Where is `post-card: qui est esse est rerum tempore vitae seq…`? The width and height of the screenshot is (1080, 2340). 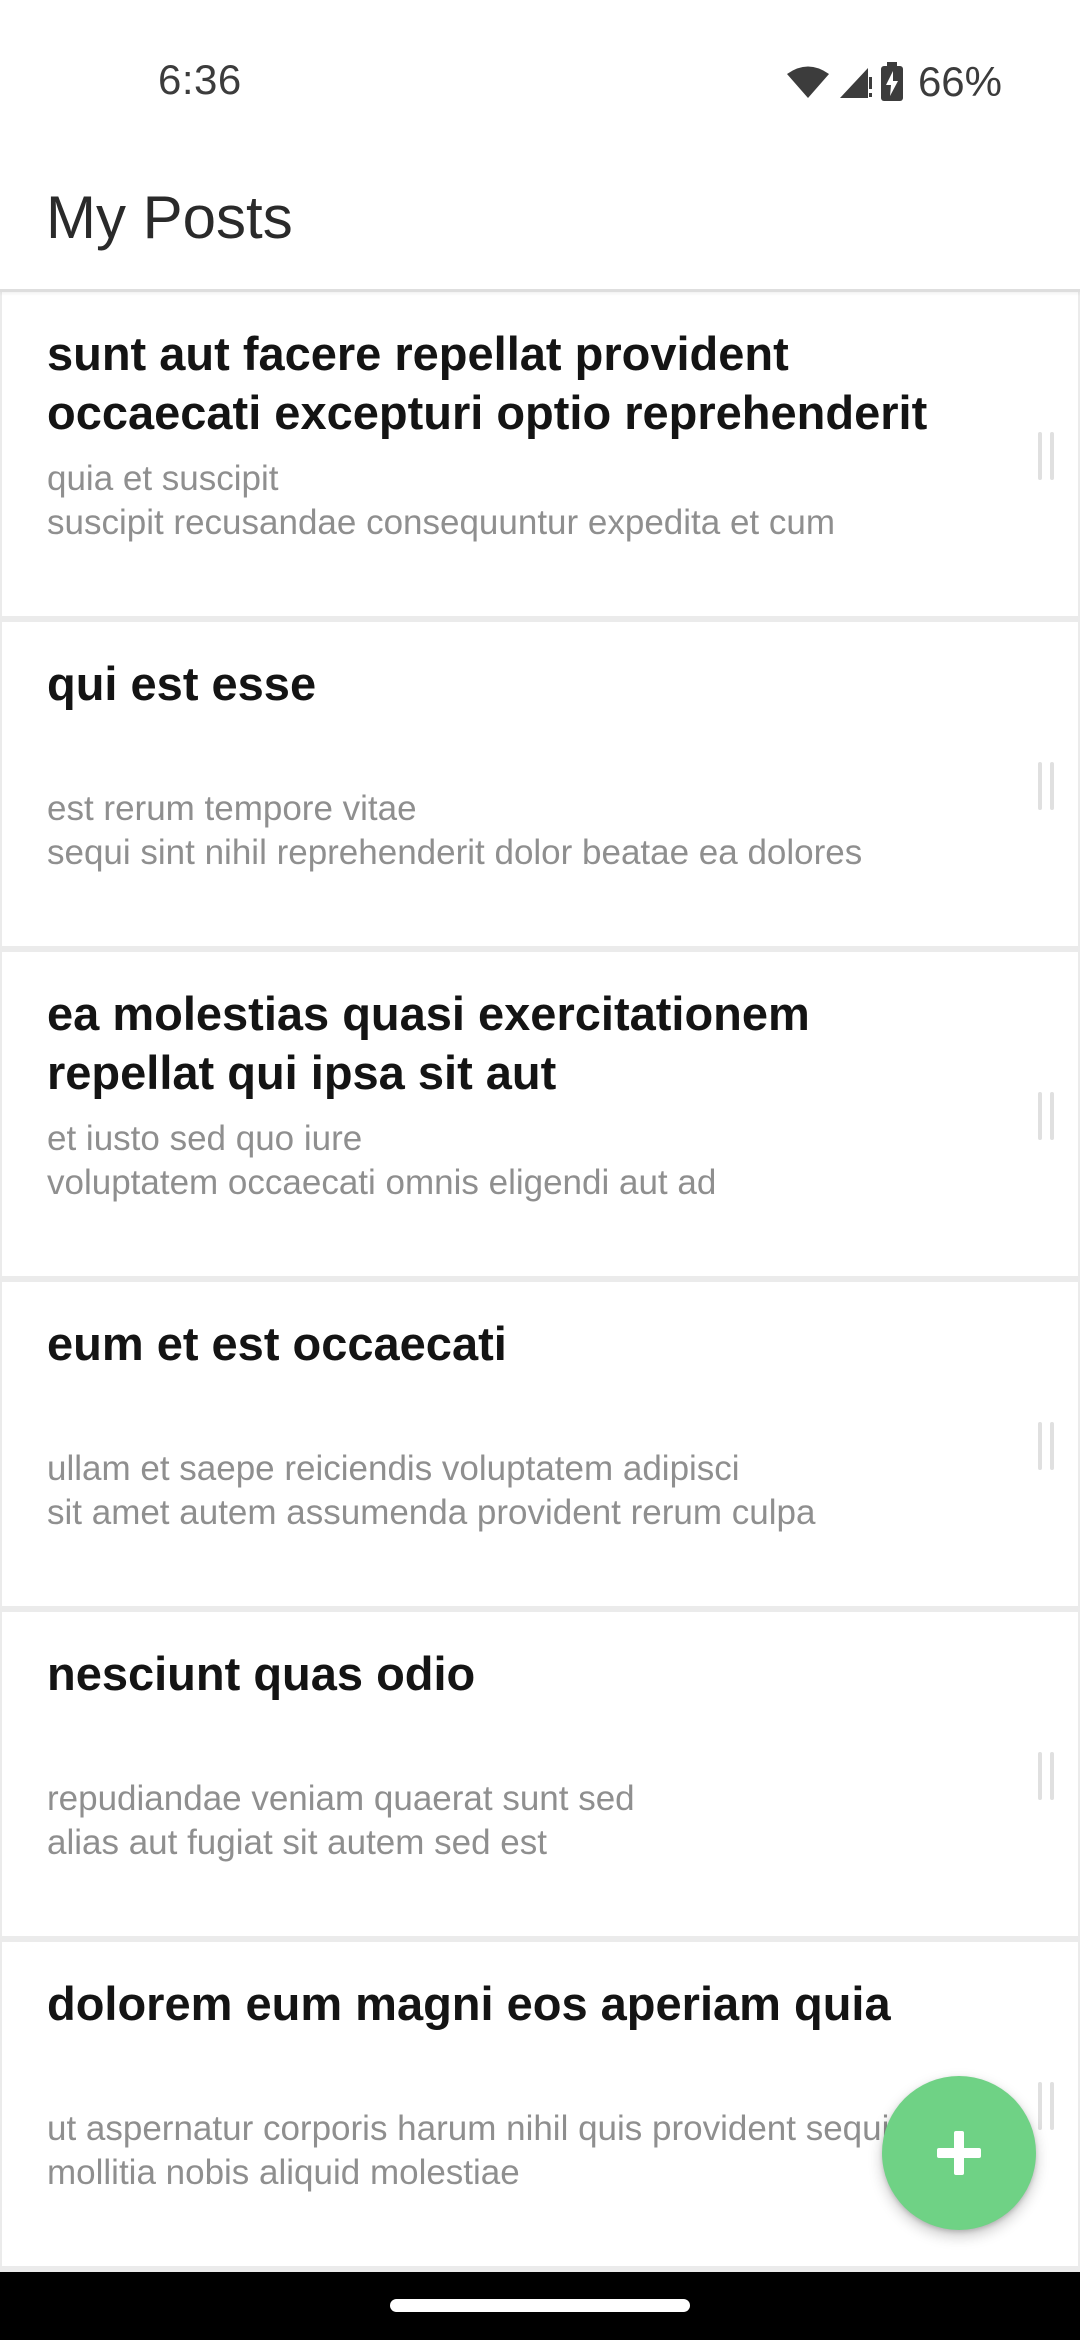 post-card: qui est esse est rerum tempore vitae seq… is located at coordinates (540, 784).